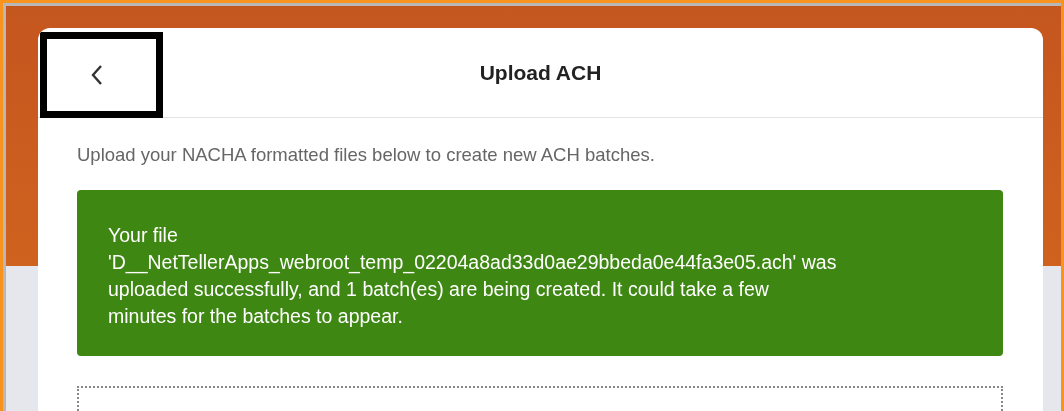 This screenshot has width=1064, height=411. Describe the element at coordinates (96, 75) in the screenshot. I see `chevron-left-icon` at that location.